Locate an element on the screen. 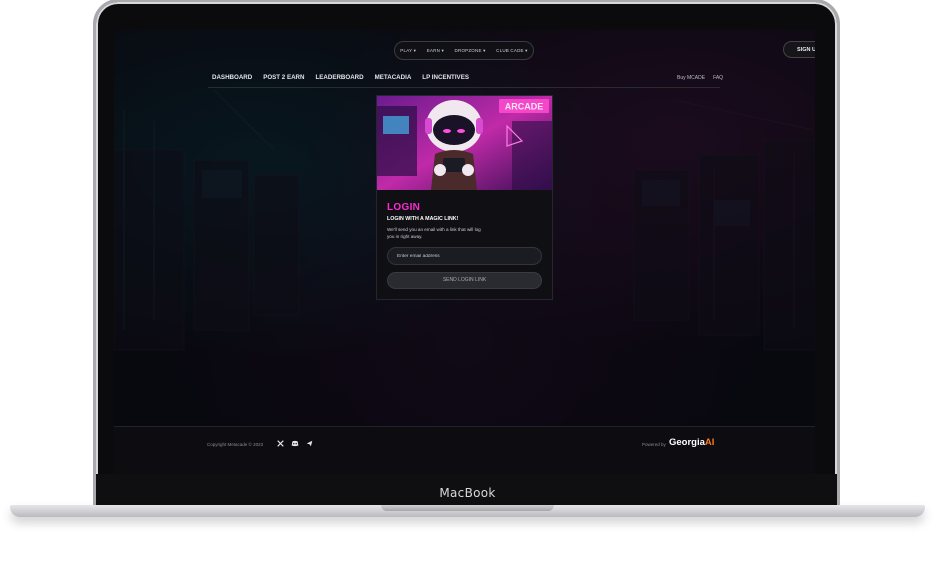 This screenshot has height=574, width=935. top-menu: PLAY ▾ EARN ▾ DROPZONE ▾ CLUB CADE ▾ is located at coordinates (464, 50).